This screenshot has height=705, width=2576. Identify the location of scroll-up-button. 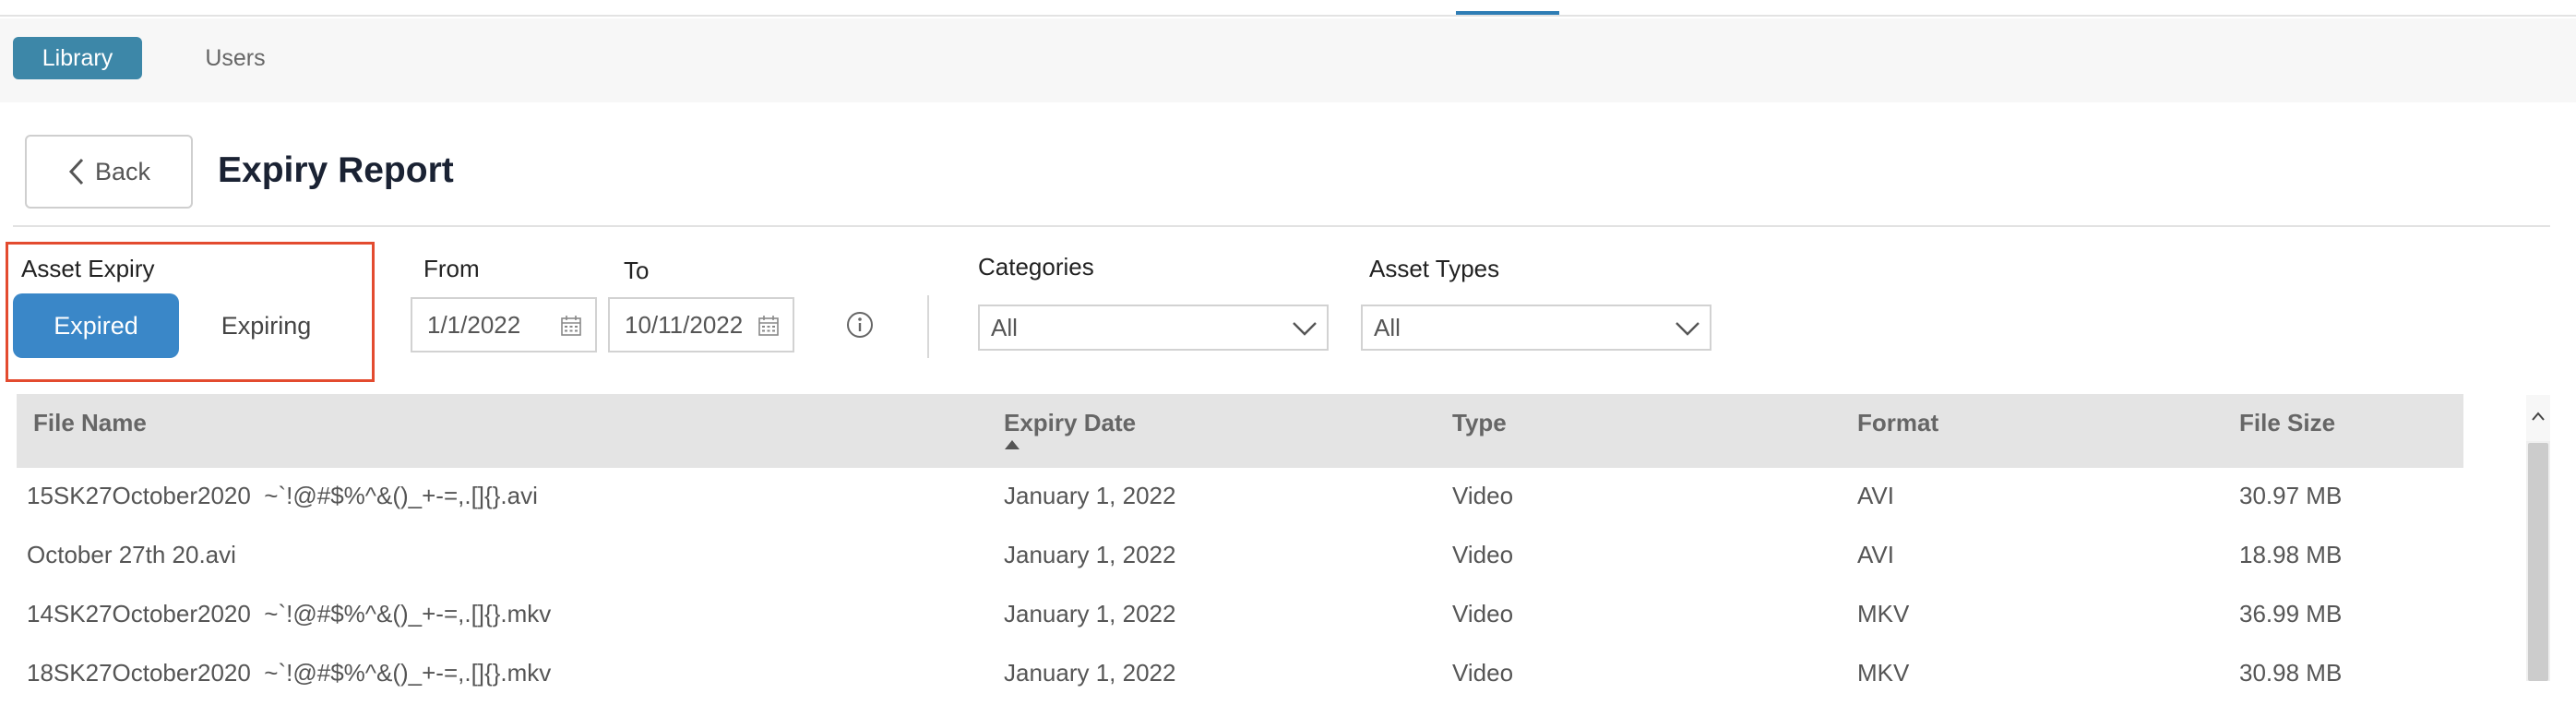
(2538, 418).